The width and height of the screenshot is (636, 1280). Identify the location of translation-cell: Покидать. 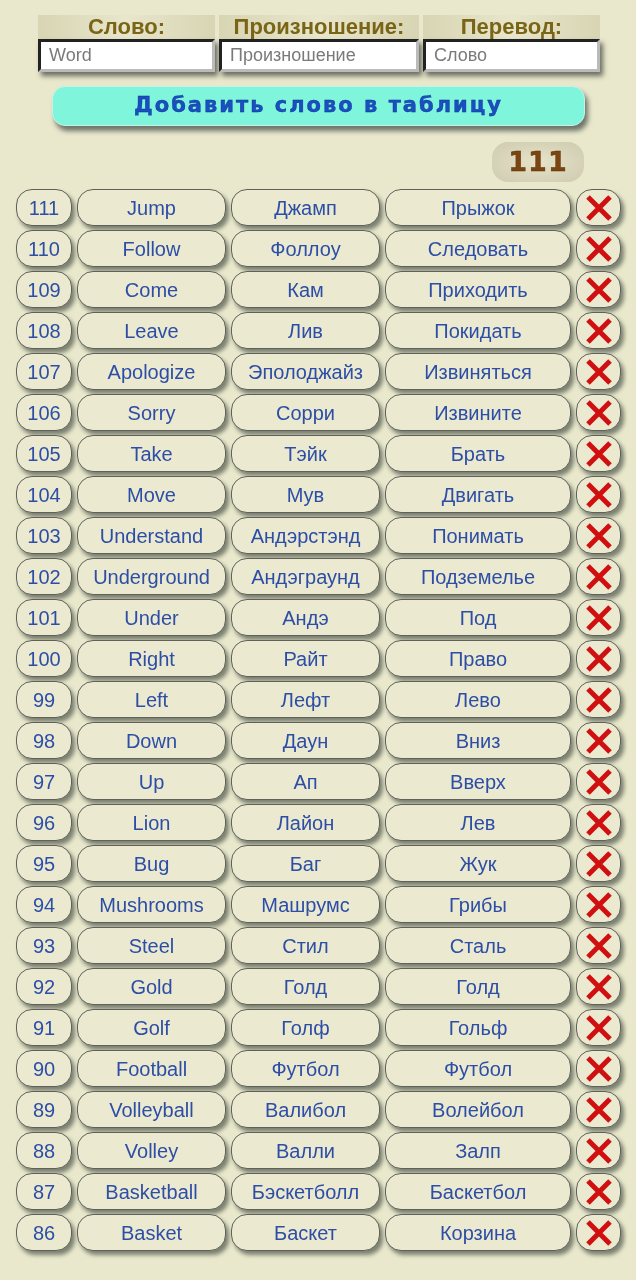
(478, 330).